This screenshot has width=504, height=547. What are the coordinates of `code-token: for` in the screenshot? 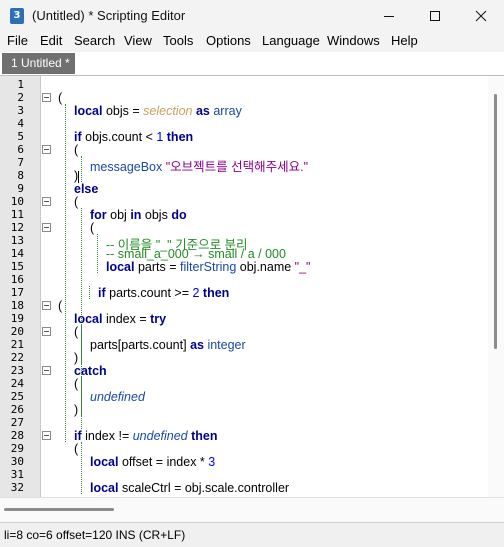 It's located at (98, 215).